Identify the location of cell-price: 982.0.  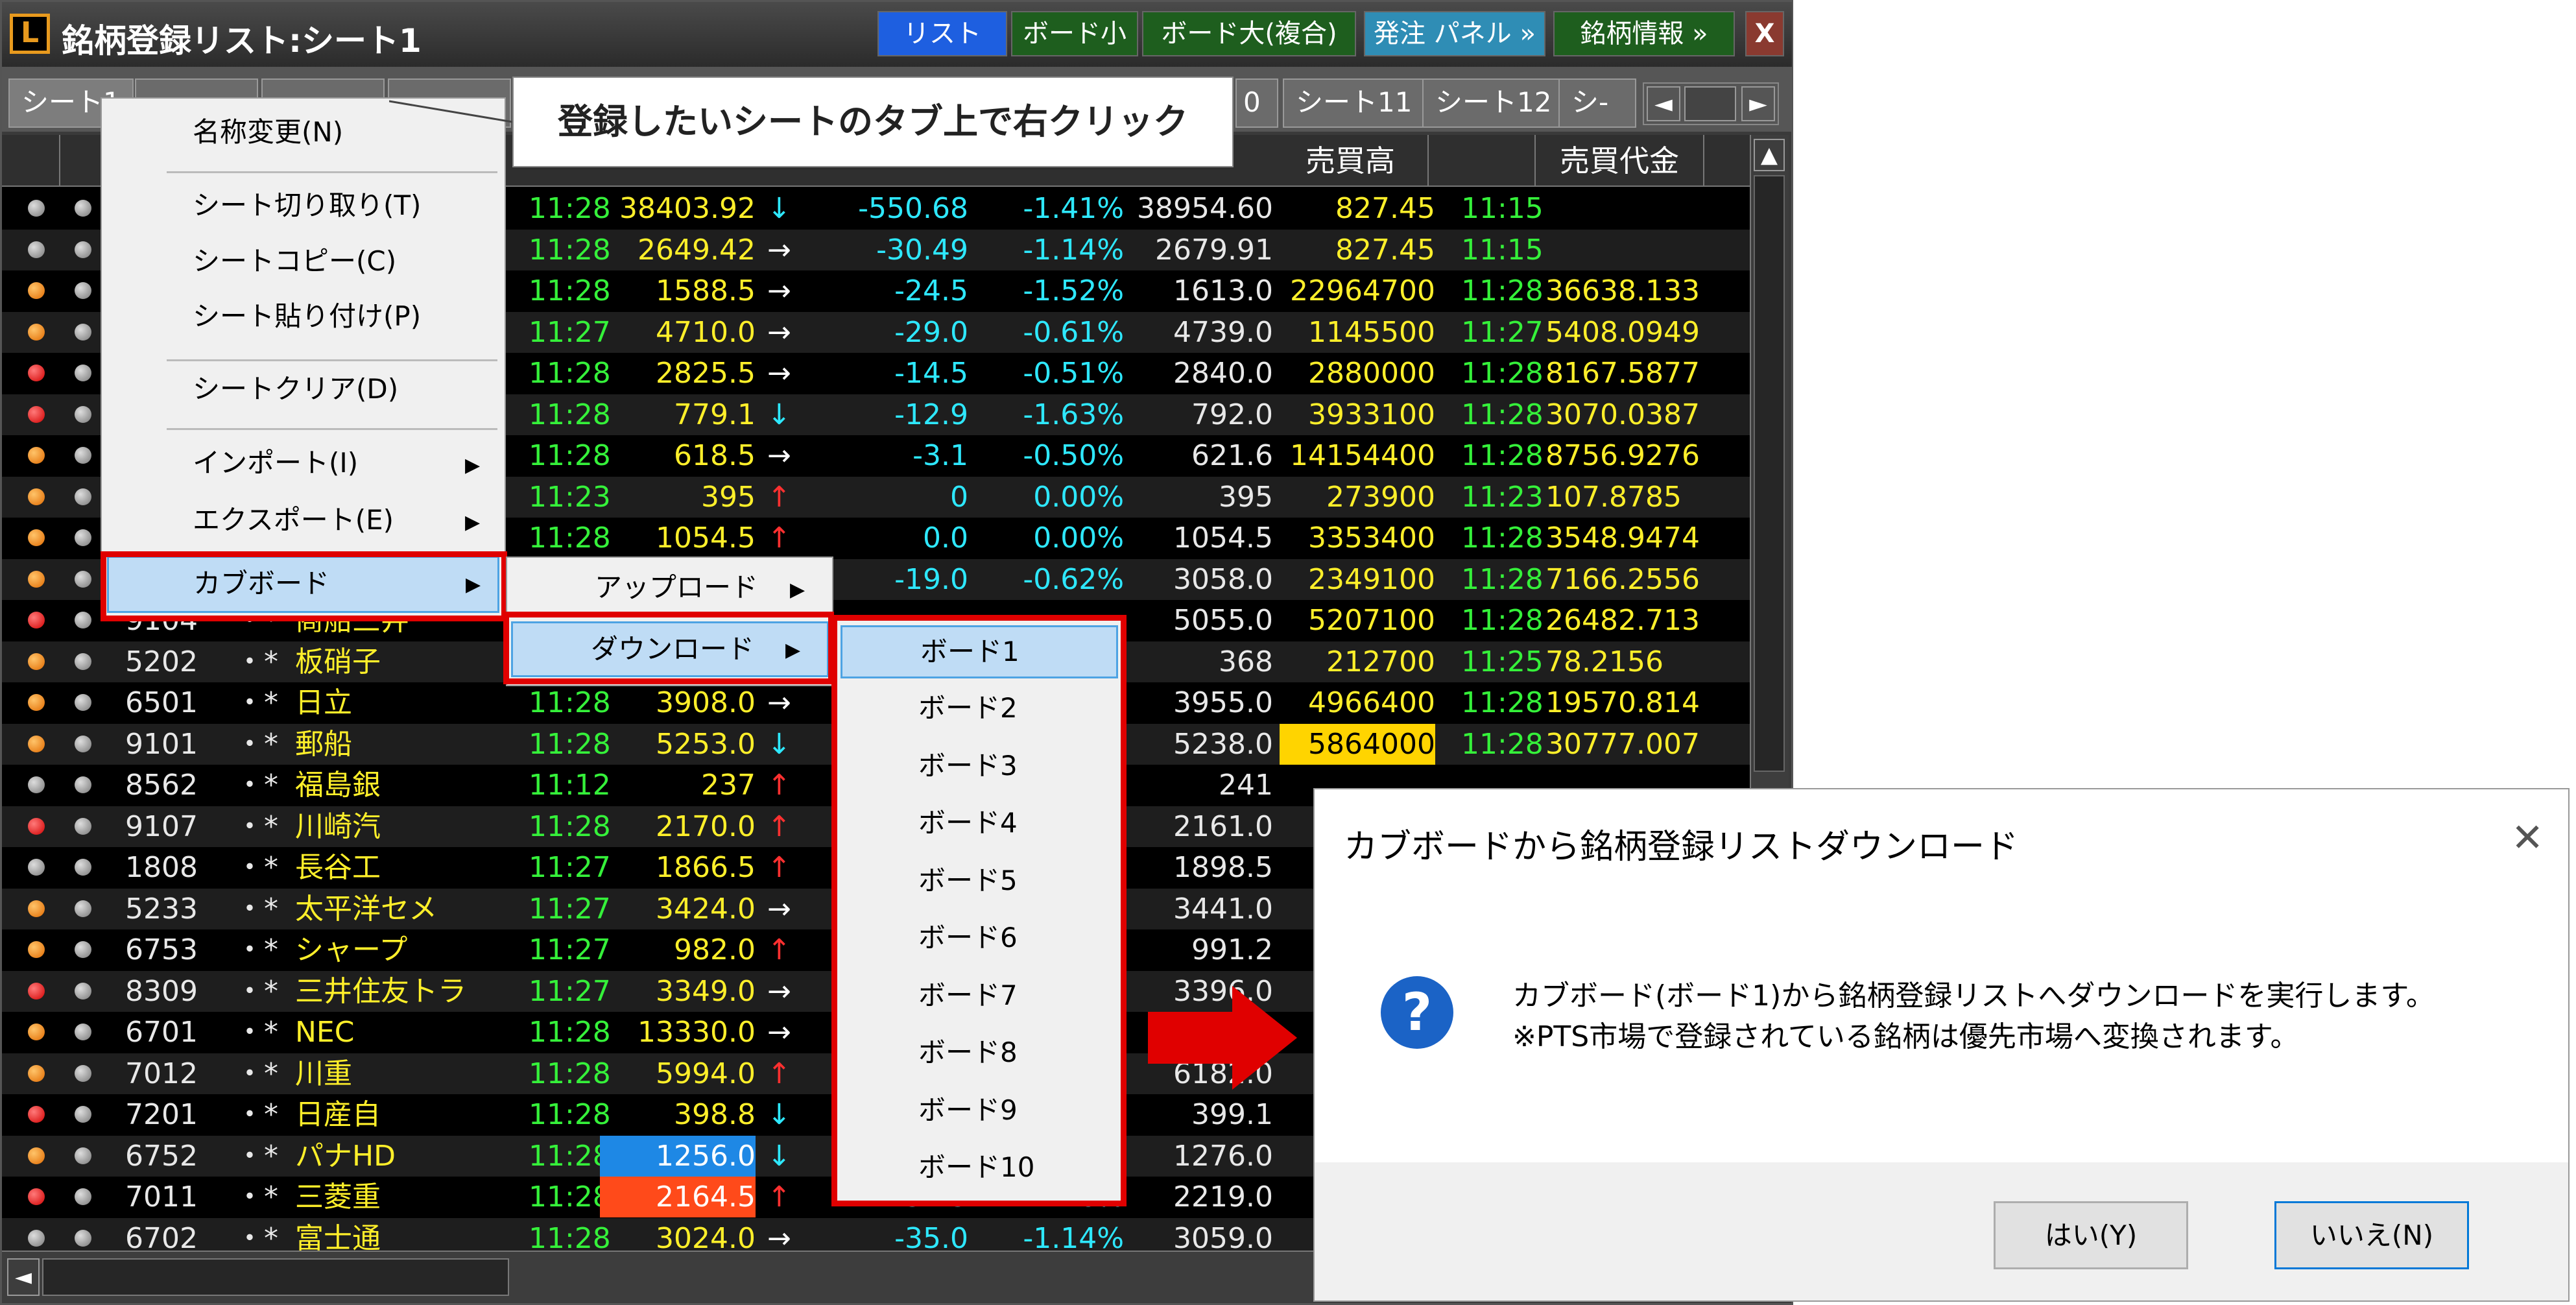
(715, 949).